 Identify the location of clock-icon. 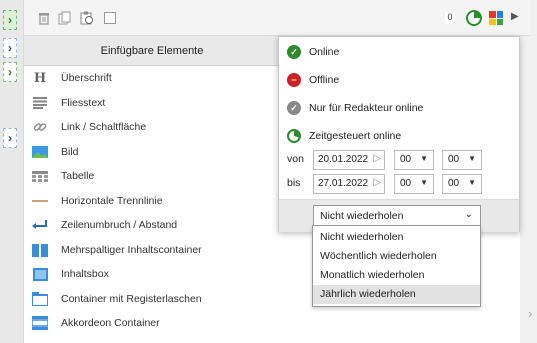
(294, 136).